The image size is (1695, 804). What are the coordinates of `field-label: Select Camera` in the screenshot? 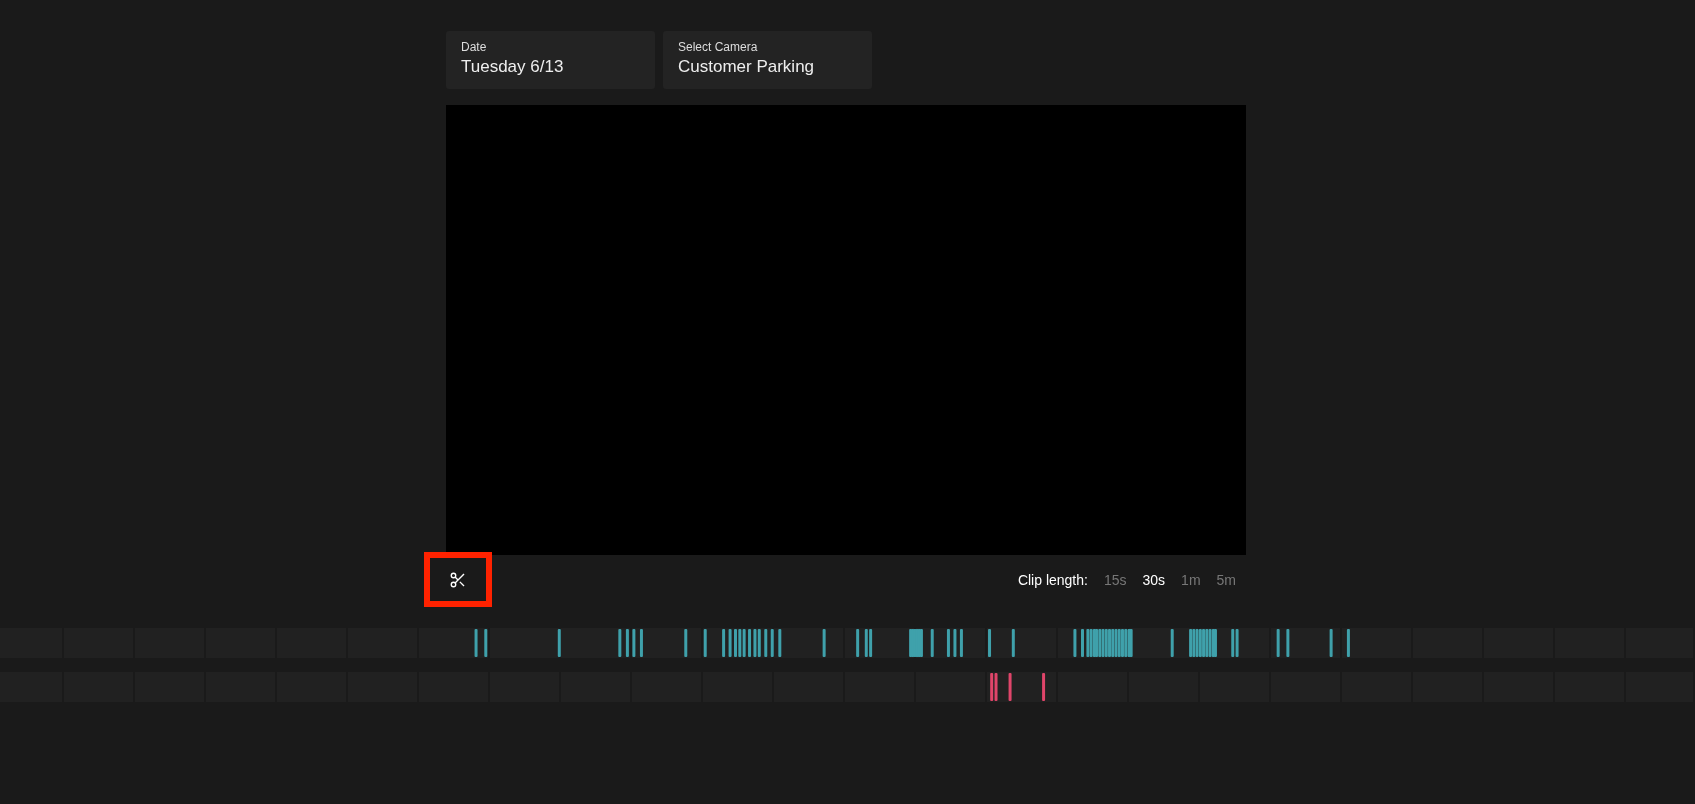 It's located at (718, 47).